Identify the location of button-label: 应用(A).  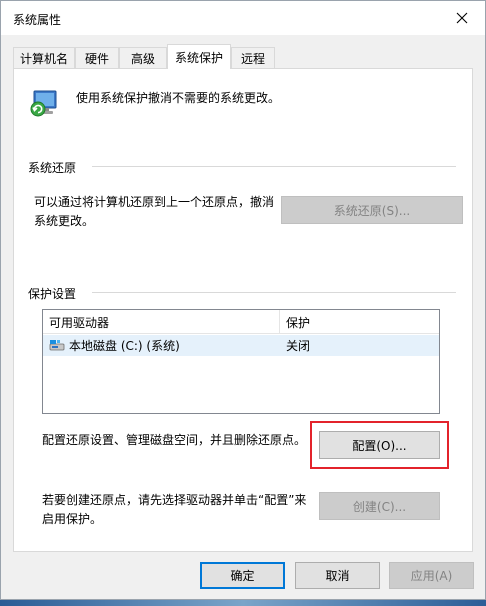
(431, 576).